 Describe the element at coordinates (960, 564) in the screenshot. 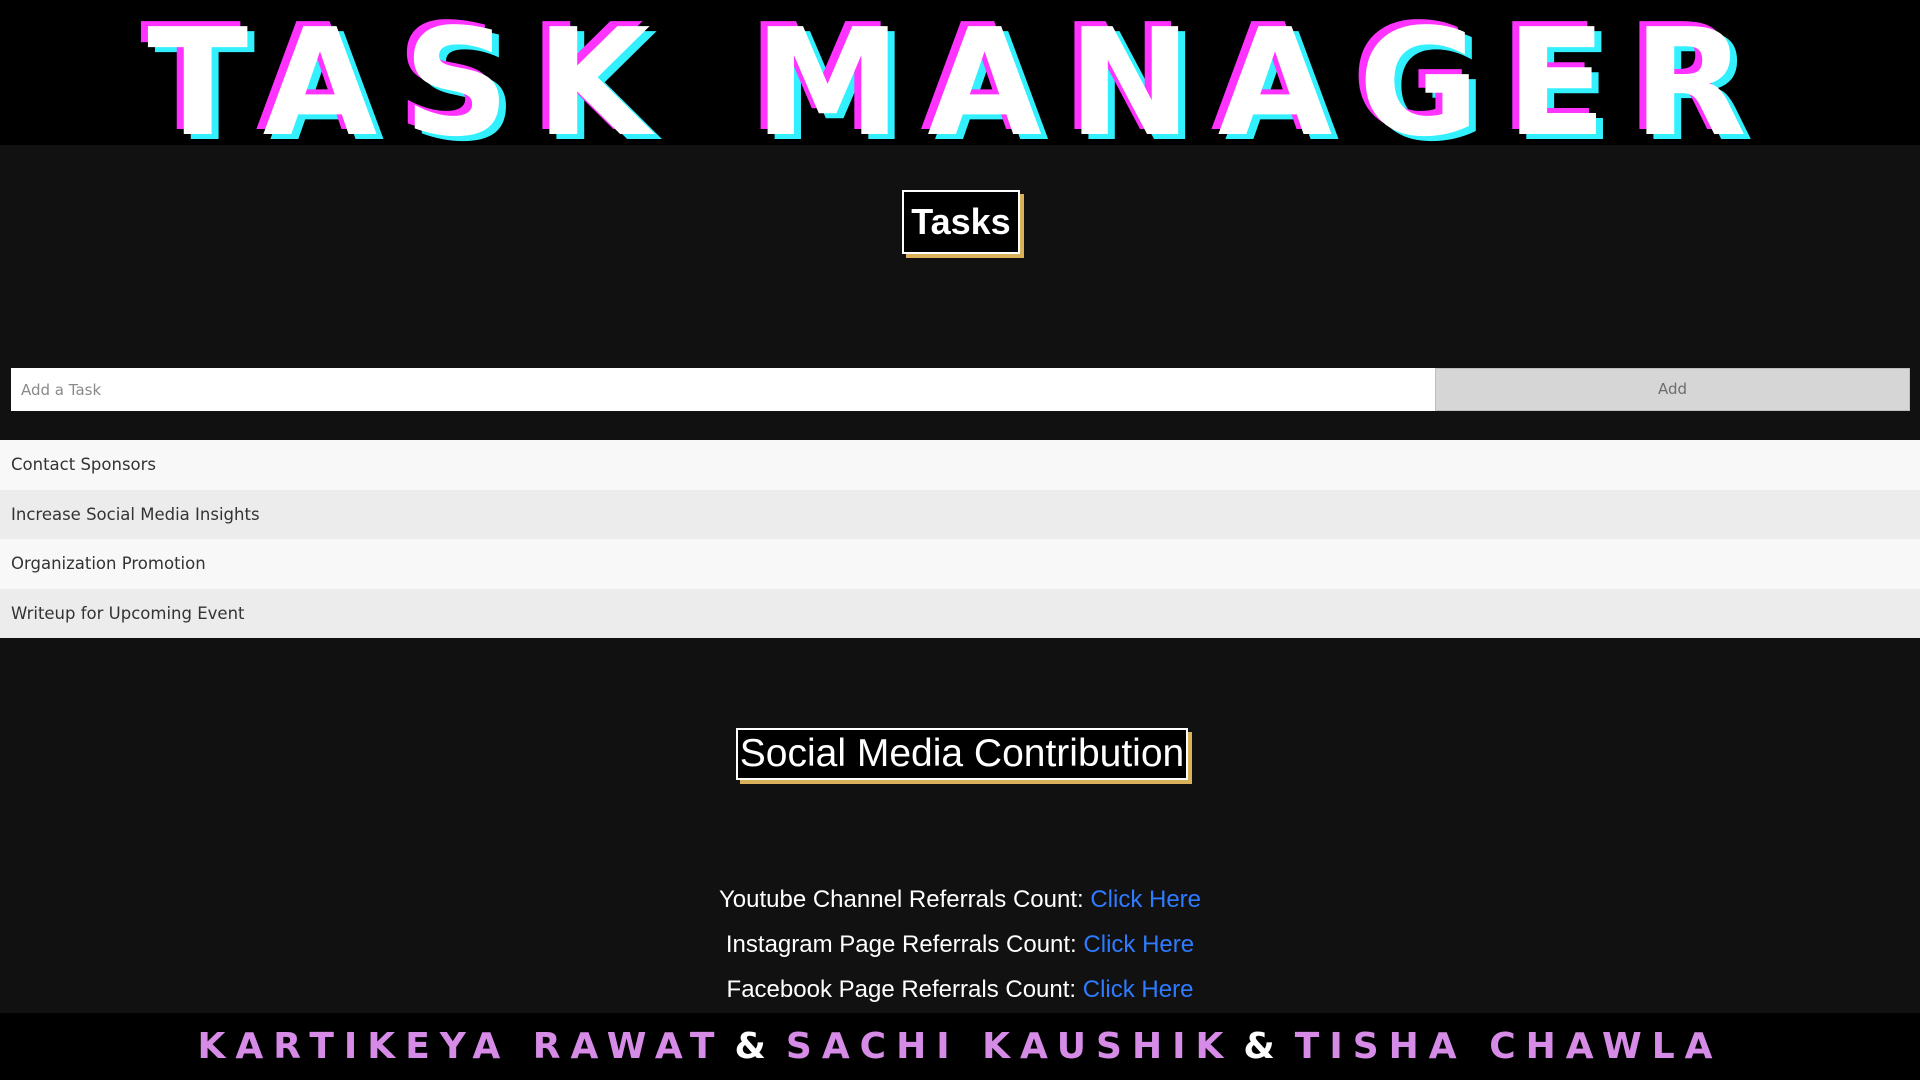

I see `task-item: Organization Promotion` at that location.